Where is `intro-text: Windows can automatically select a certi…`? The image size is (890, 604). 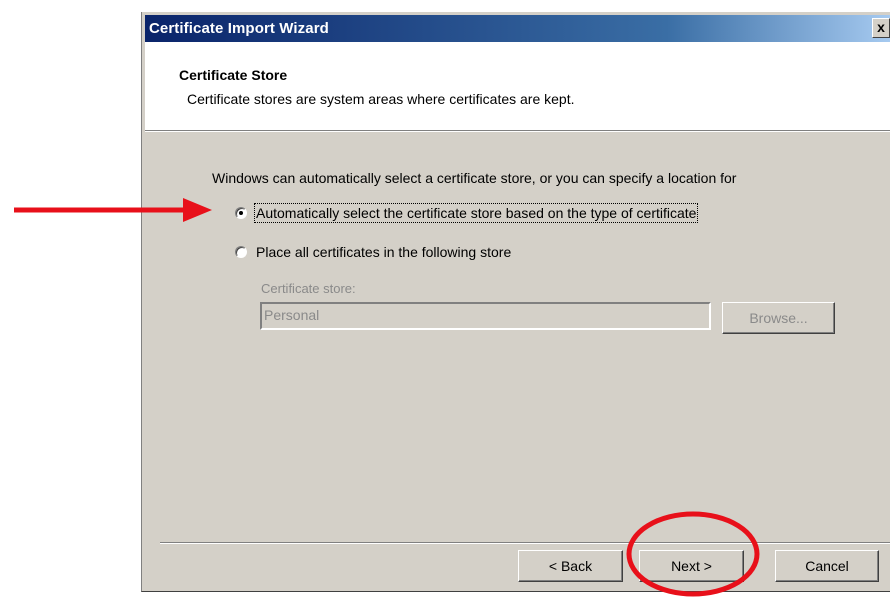
intro-text: Windows can automatically select a certi… is located at coordinates (474, 178).